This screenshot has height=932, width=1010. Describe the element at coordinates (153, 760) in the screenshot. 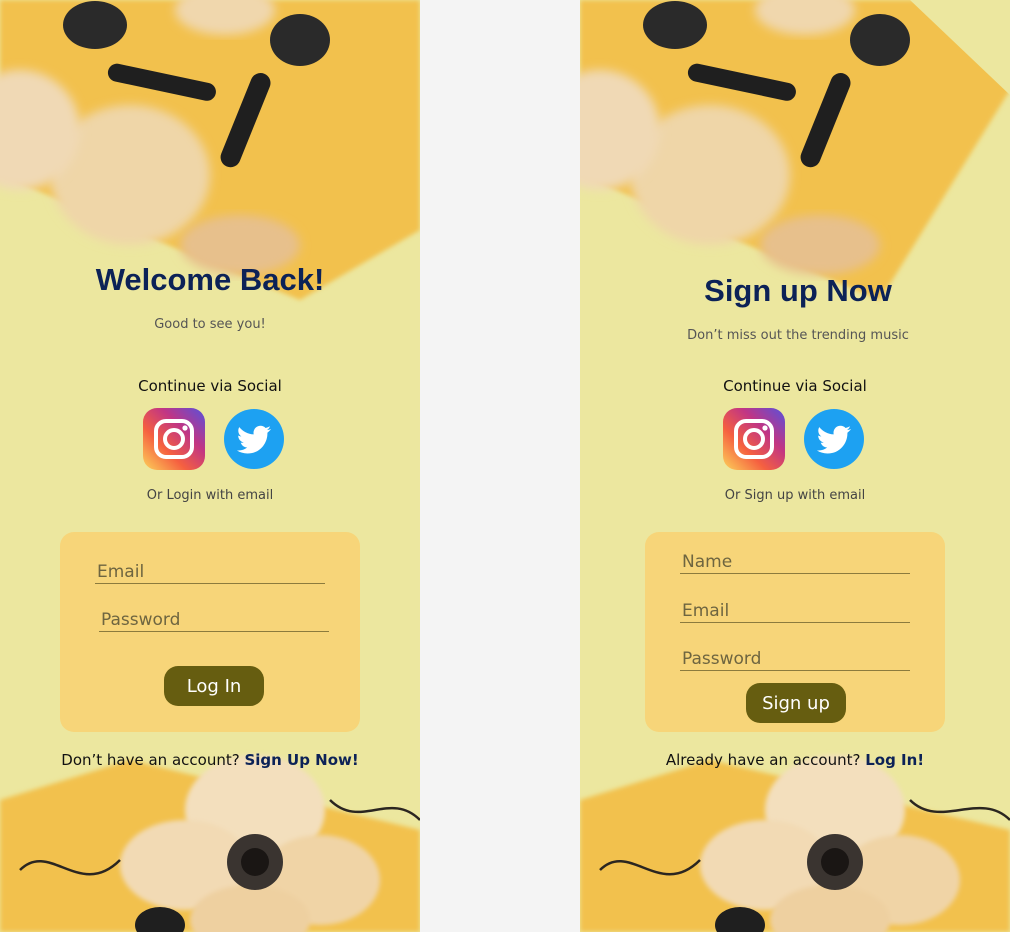

I see `signup-prompt-text: Don’t have an account?` at that location.